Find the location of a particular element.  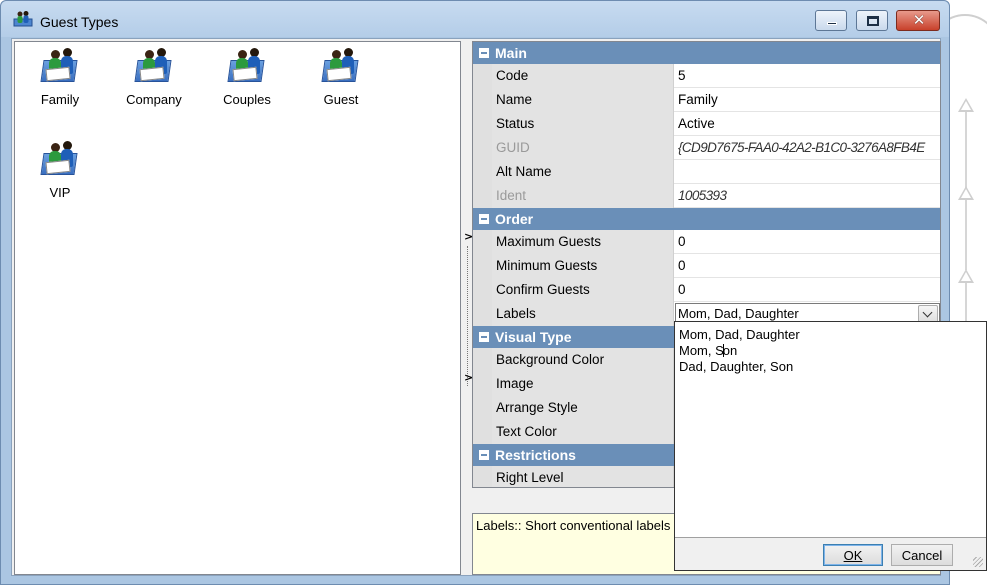

property-row-guid: GUID {CD9D7675-FAA0-42A2-B1C0-3276A8FB4E is located at coordinates (706, 148).